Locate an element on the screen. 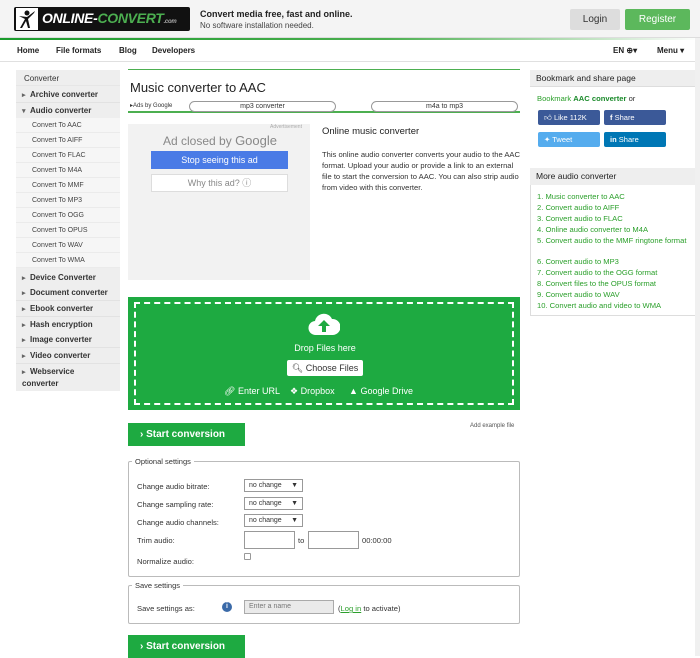 This screenshot has width=700, height=658. stop-seeing-ad-button: Stop seeing this ad is located at coordinates (219, 160).